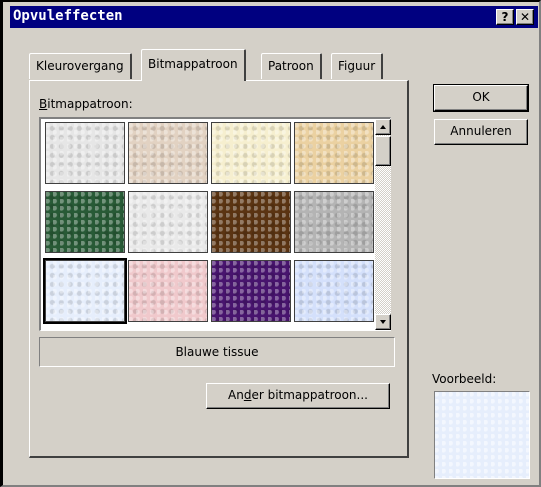 Image resolution: width=541 pixels, height=487 pixels. Describe the element at coordinates (168, 153) in the screenshot. I see `beige-parchment-texture-tile` at that location.